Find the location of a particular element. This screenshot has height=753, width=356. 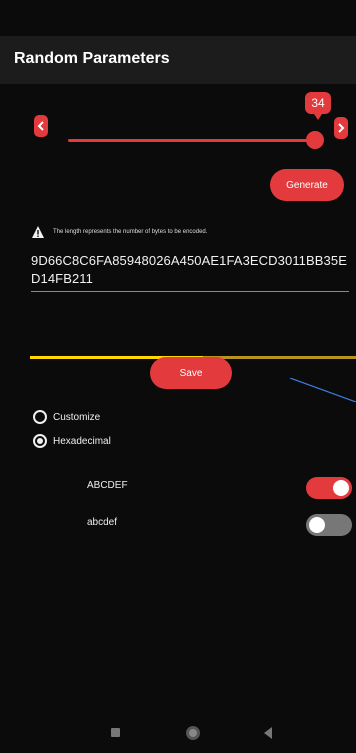

toggle-uppercase is located at coordinates (329, 488).